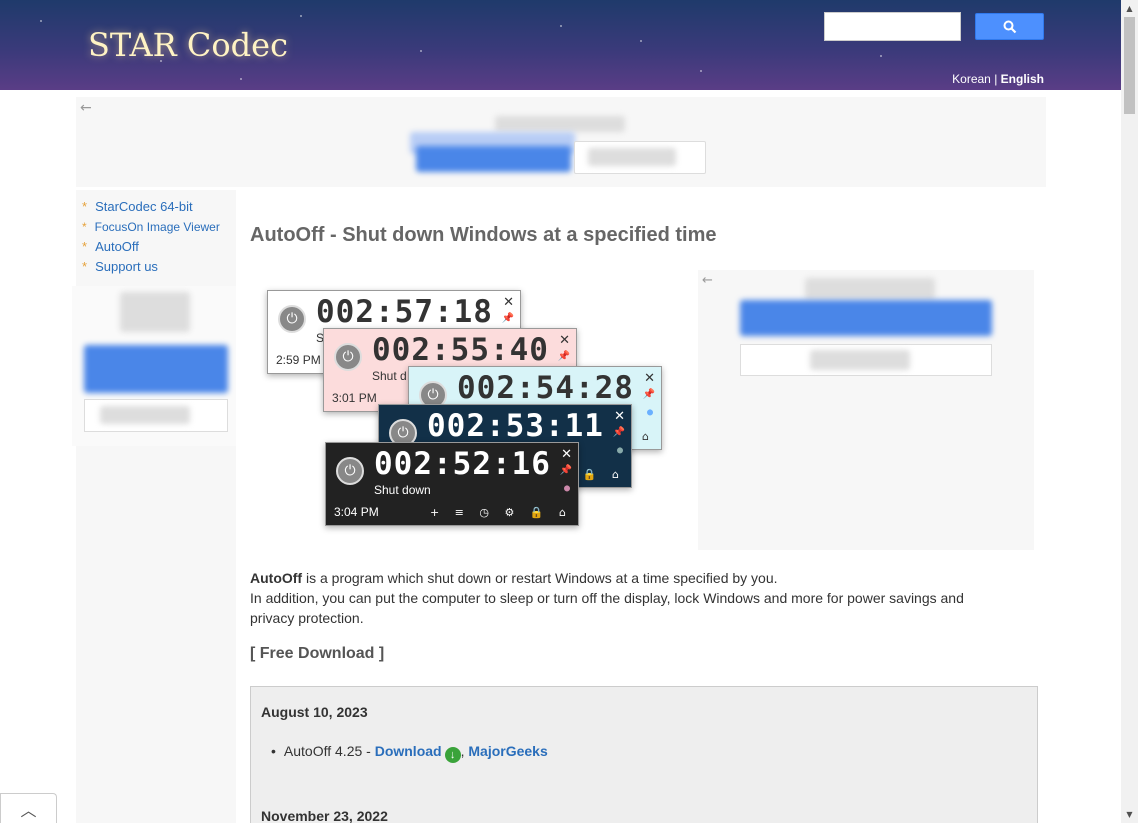 The height and width of the screenshot is (823, 1138). Describe the element at coordinates (545, 388) in the screenshot. I see `timer-countdown: 002:54:28` at that location.